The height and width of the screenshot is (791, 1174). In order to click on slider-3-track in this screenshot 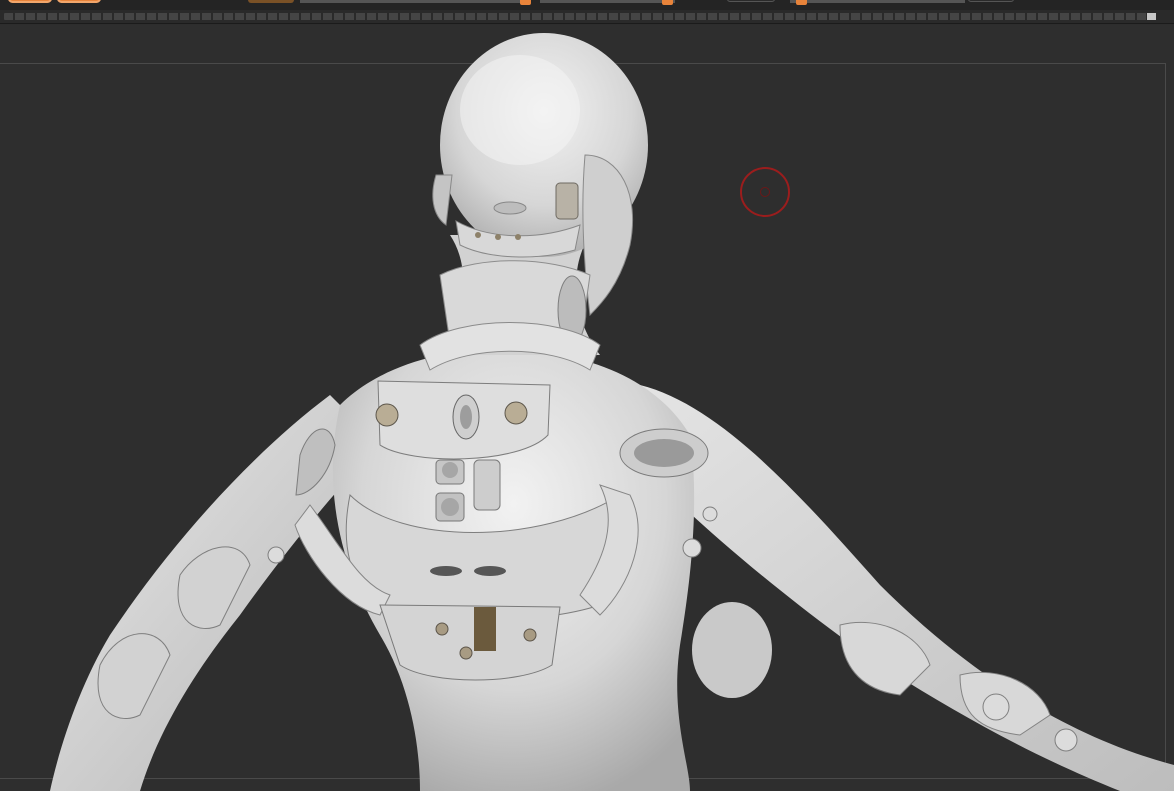, I will do `click(877, 1)`.